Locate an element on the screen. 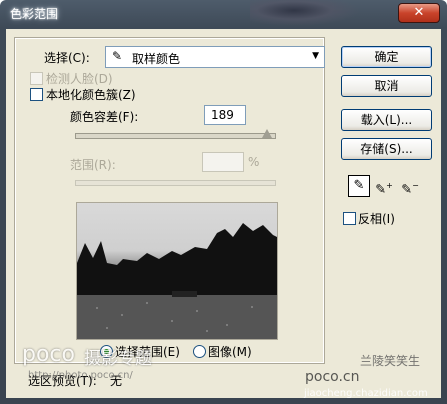 The height and width of the screenshot is (404, 447). title-bar: 色彩范围 ✕ is located at coordinates (223, 13).